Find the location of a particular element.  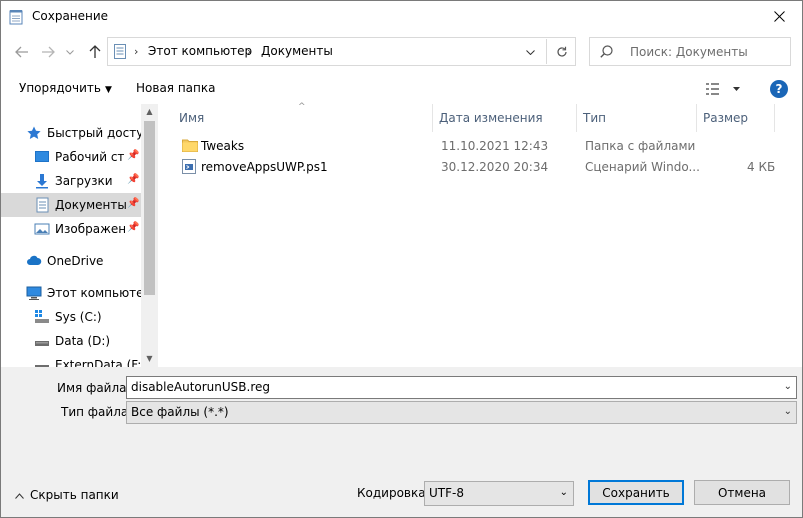

encoding-value: UTF-8 is located at coordinates (446, 493).